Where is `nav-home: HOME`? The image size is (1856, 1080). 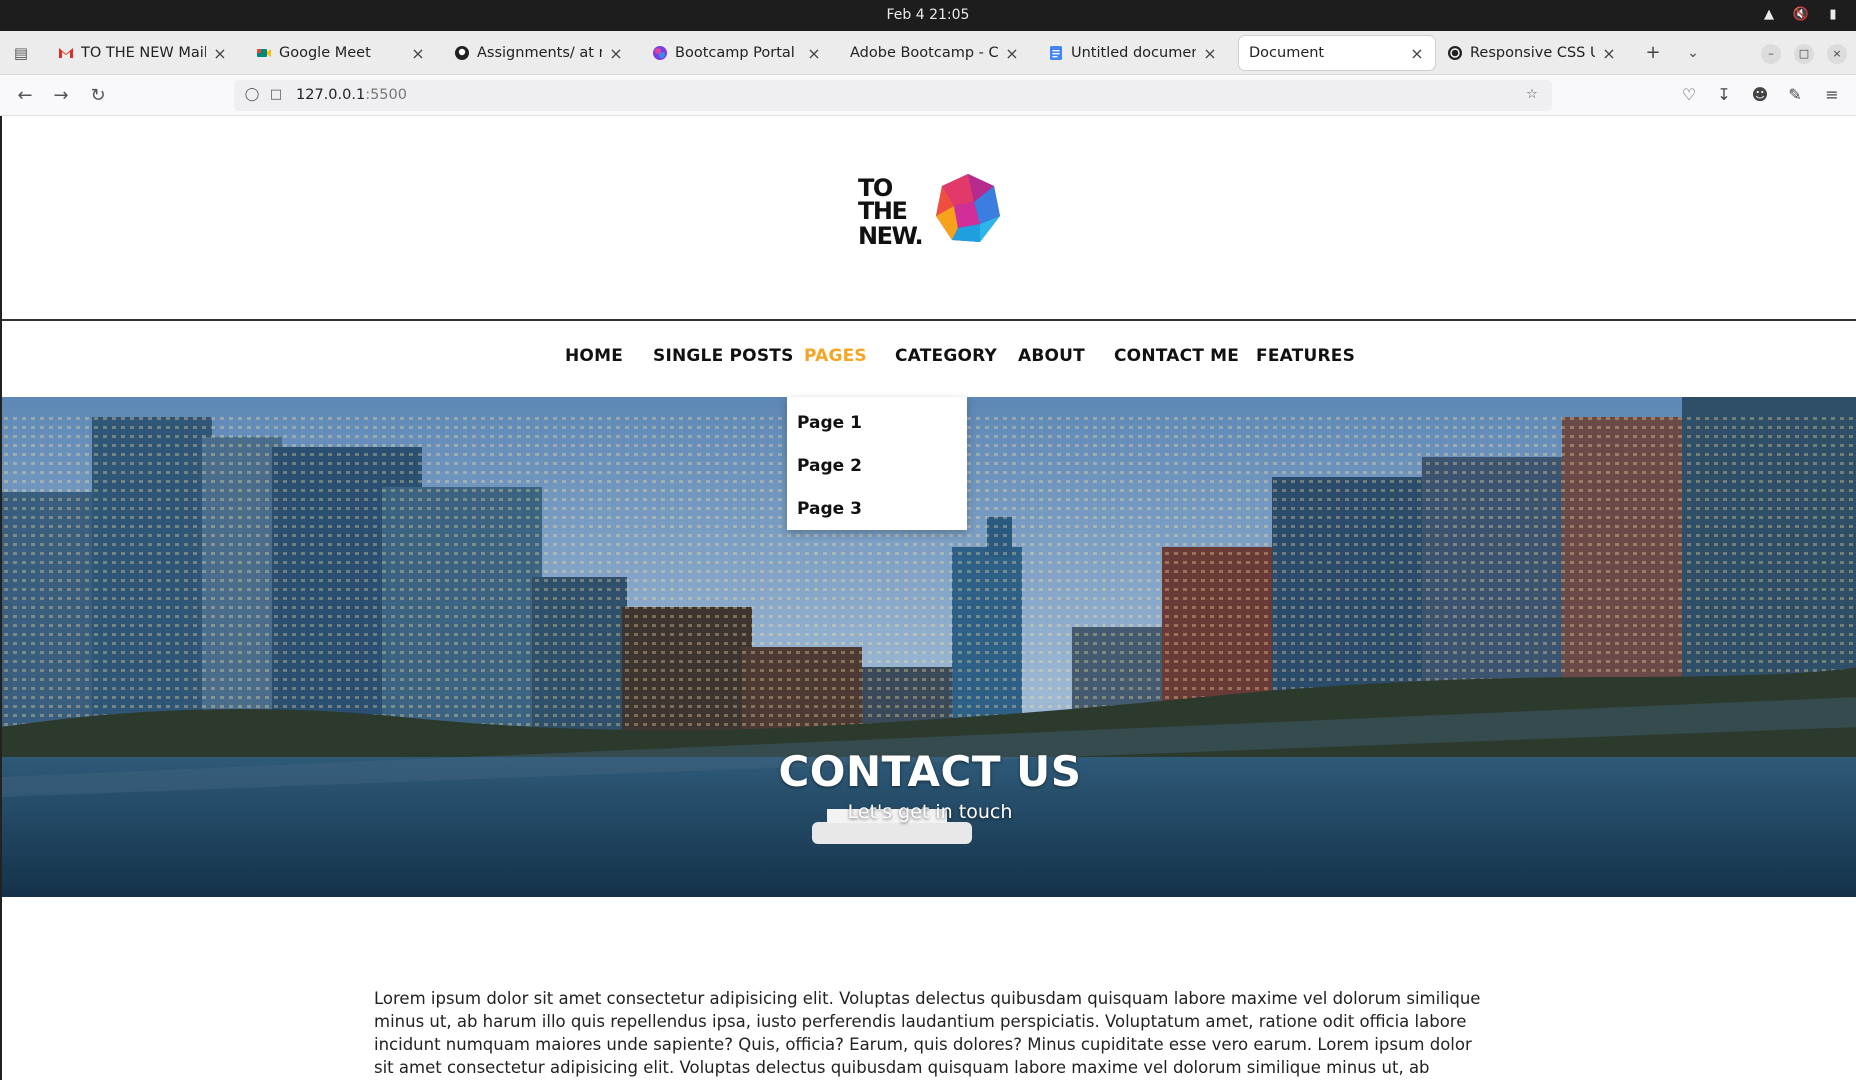
nav-home: HOME is located at coordinates (594, 356).